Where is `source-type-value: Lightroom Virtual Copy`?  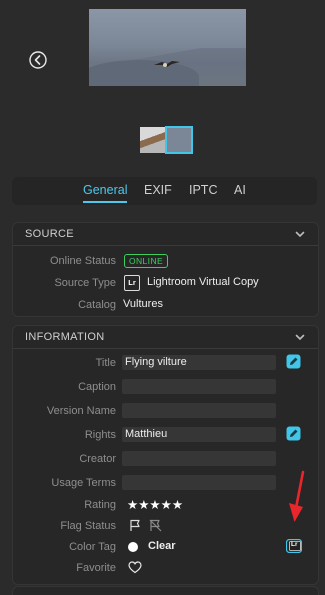 source-type-value: Lightroom Virtual Copy is located at coordinates (203, 282).